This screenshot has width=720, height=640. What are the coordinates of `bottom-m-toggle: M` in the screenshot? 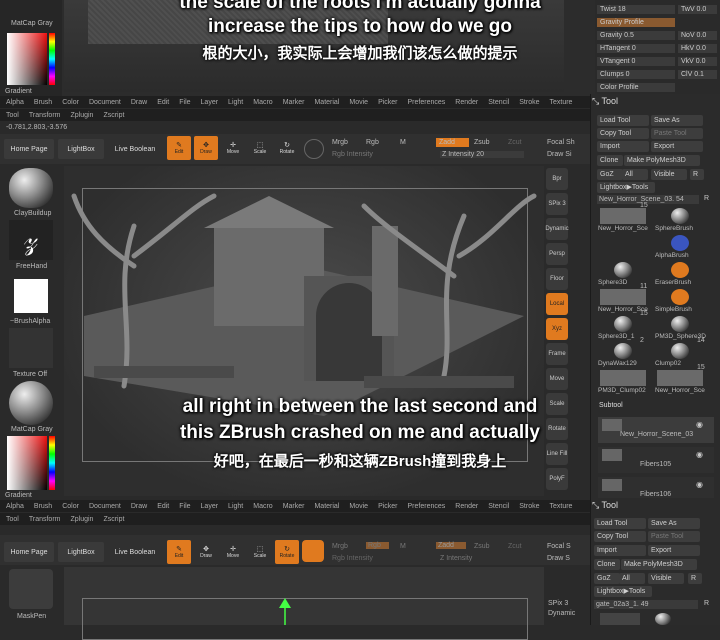 It's located at (403, 546).